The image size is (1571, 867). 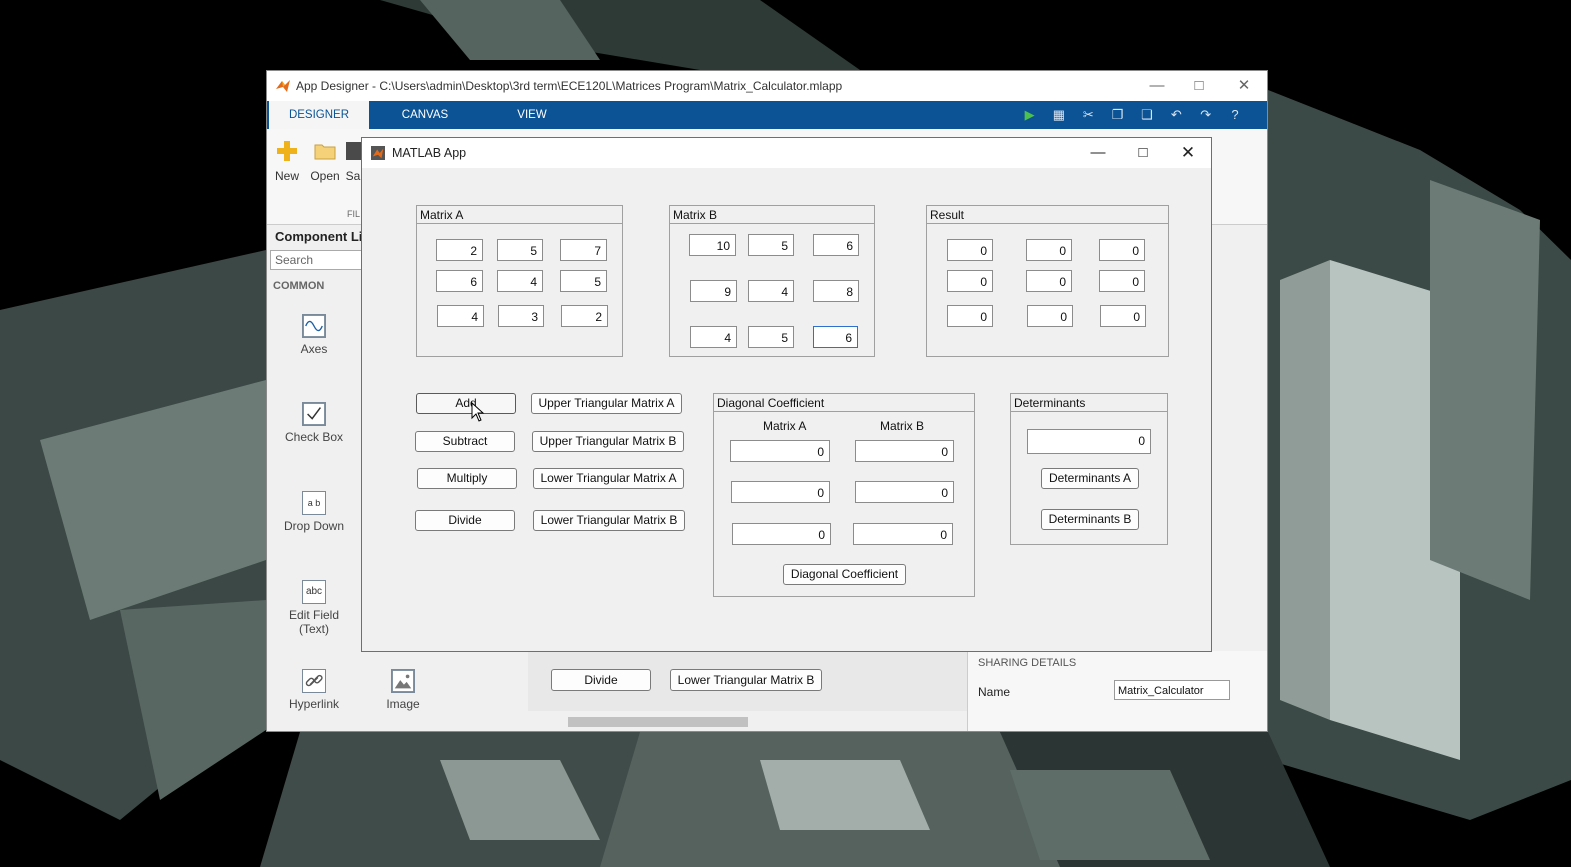 What do you see at coordinates (1122, 250) in the screenshot?
I see `result-cell-1-3: 0` at bounding box center [1122, 250].